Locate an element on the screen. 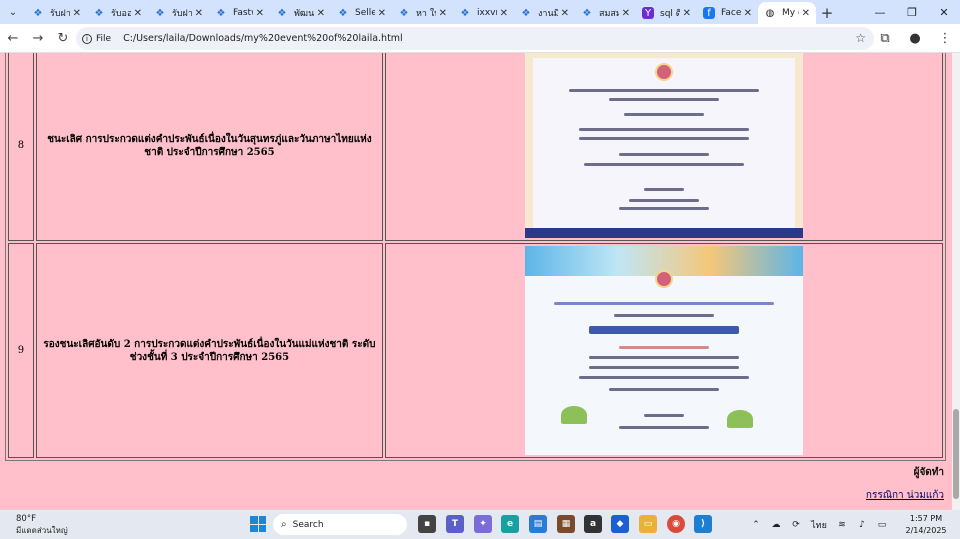  scheme-label: File is located at coordinates (104, 38).